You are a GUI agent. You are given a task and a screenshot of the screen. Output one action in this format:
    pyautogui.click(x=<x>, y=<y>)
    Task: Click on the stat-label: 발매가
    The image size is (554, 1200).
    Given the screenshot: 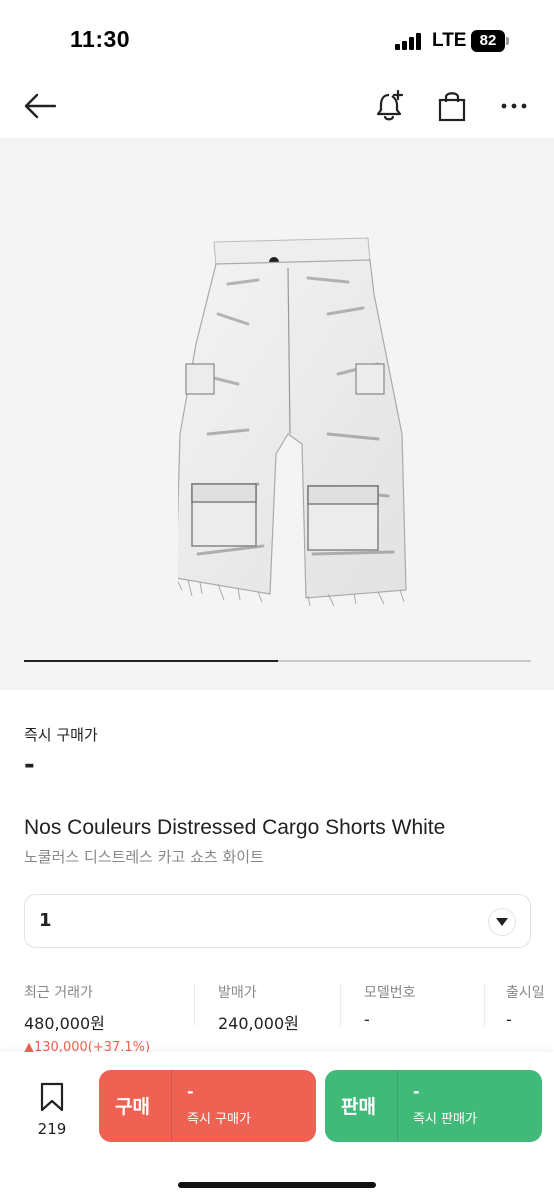 What is the action you would take?
    pyautogui.click(x=237, y=993)
    